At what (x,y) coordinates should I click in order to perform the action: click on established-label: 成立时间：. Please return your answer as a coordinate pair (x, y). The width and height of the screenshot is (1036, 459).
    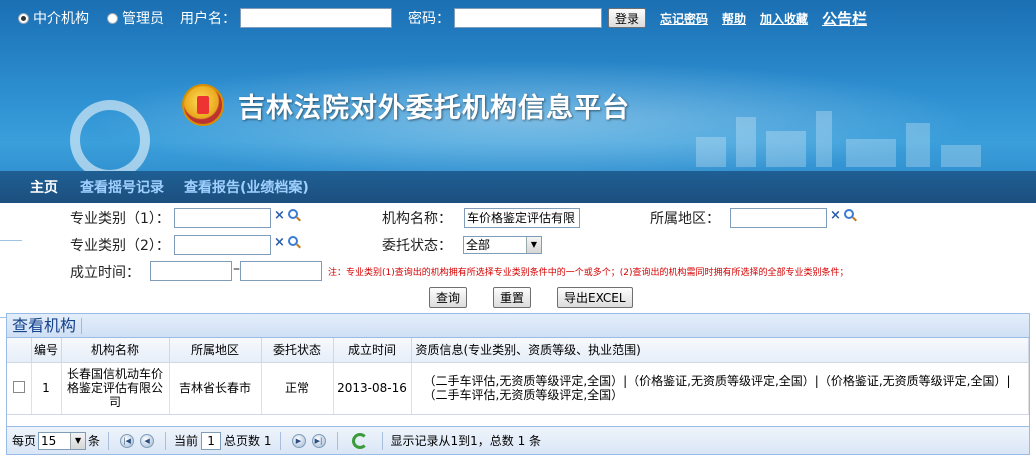
    Looking at the image, I should click on (105, 273).